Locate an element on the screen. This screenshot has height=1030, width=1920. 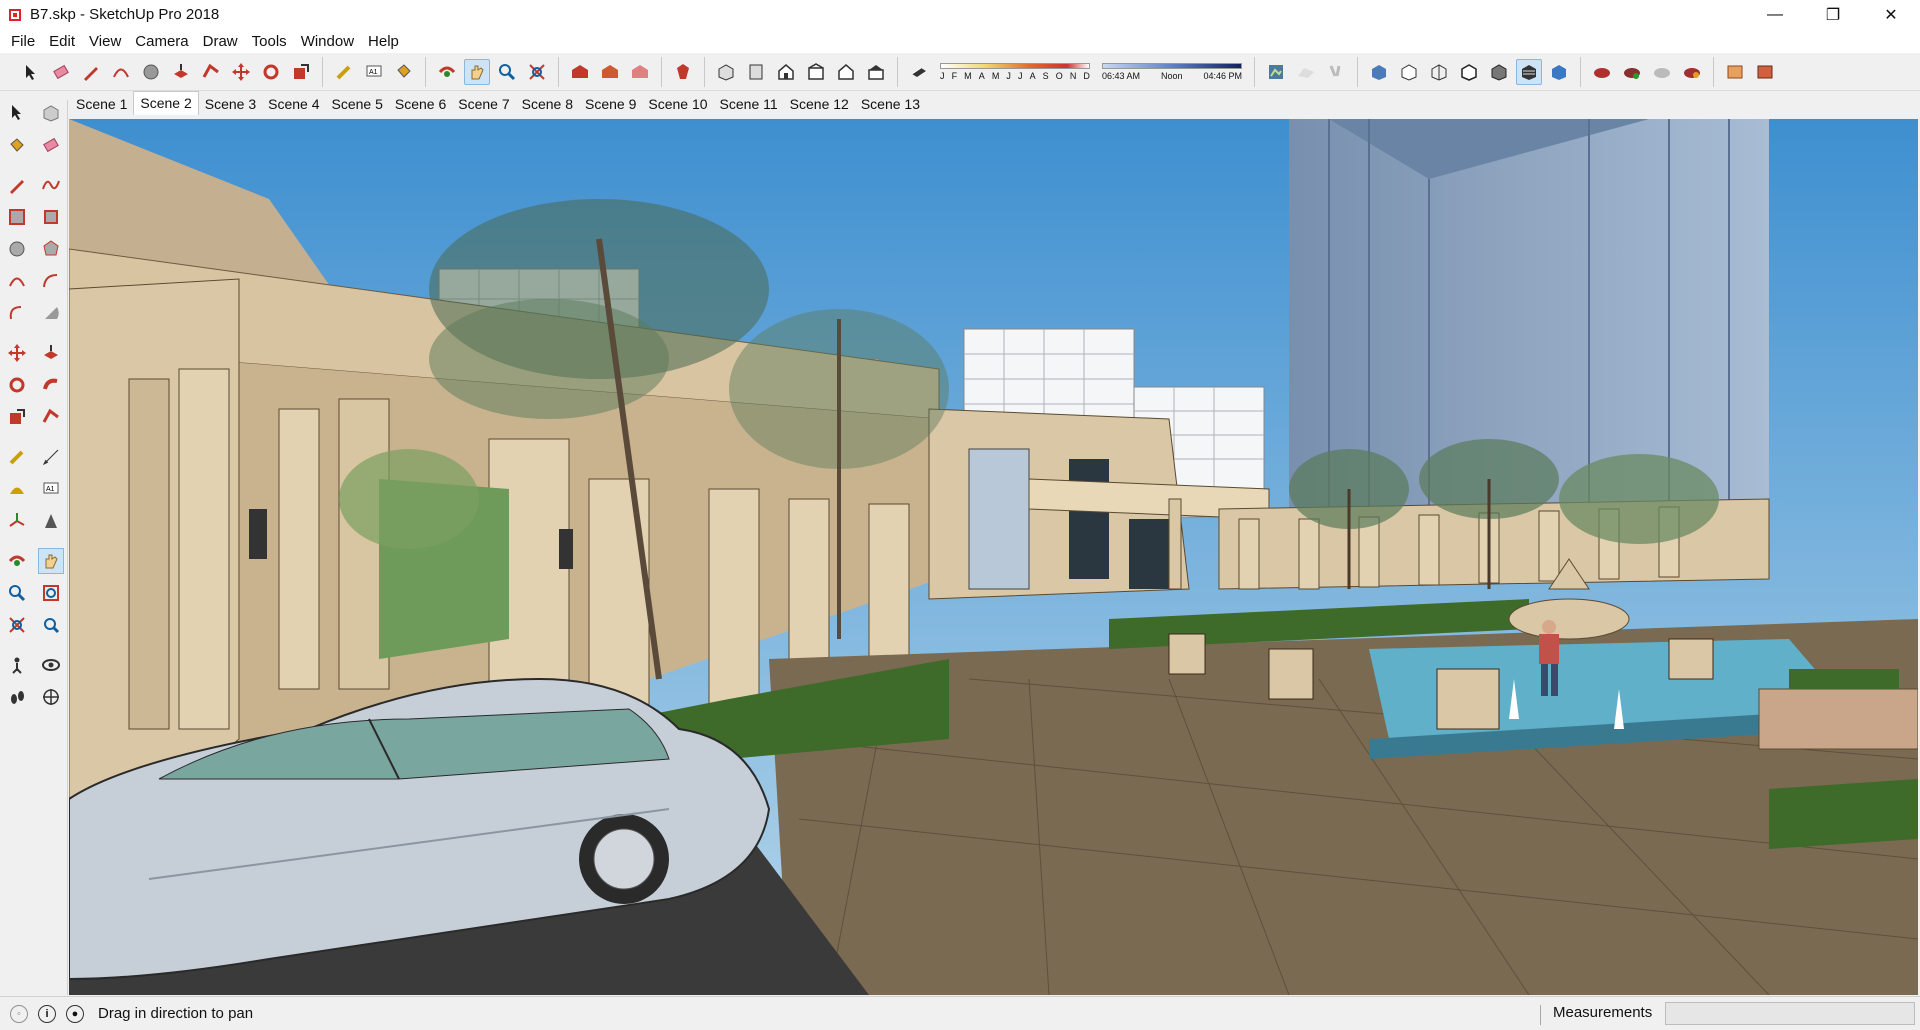
previous-view-icon is located at coordinates (51, 625).